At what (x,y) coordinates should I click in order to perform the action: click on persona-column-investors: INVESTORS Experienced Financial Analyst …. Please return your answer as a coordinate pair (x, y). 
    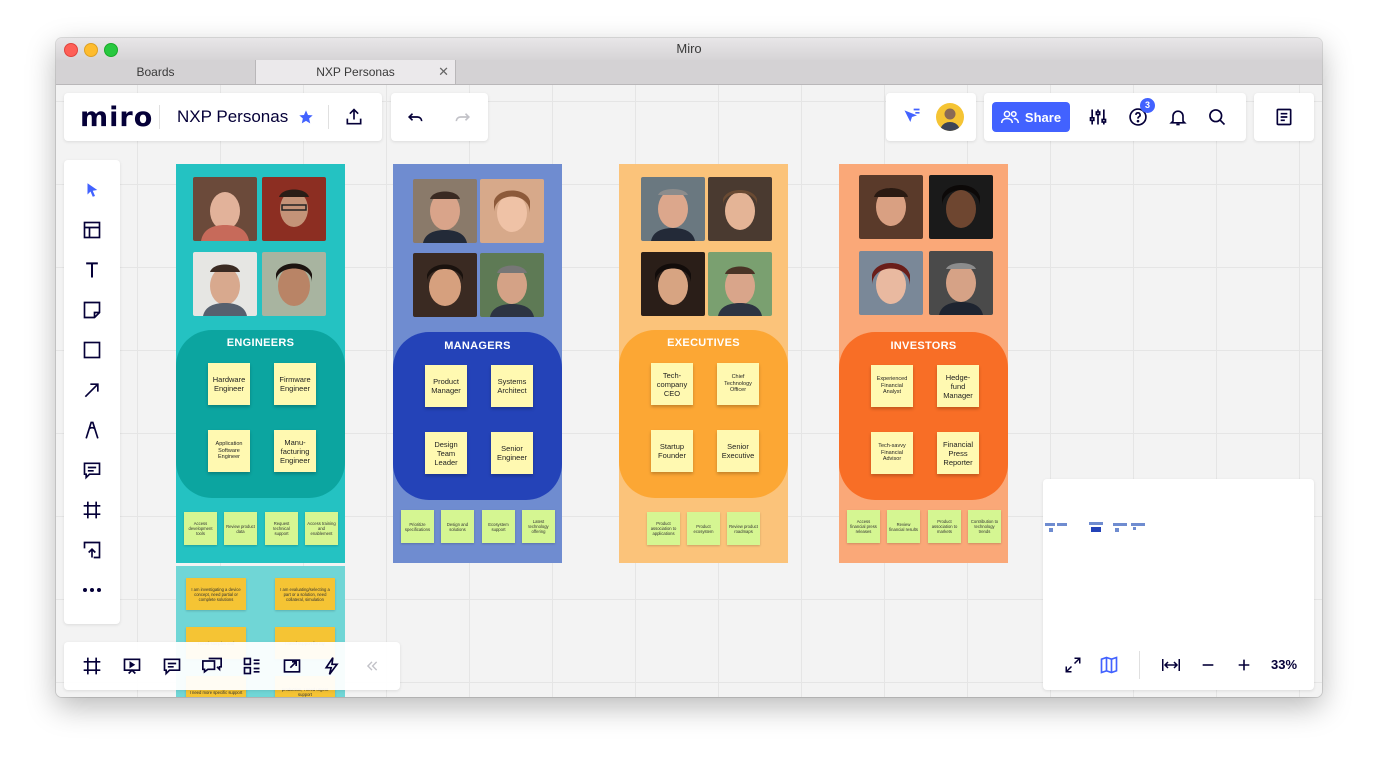
    Looking at the image, I should click on (923, 363).